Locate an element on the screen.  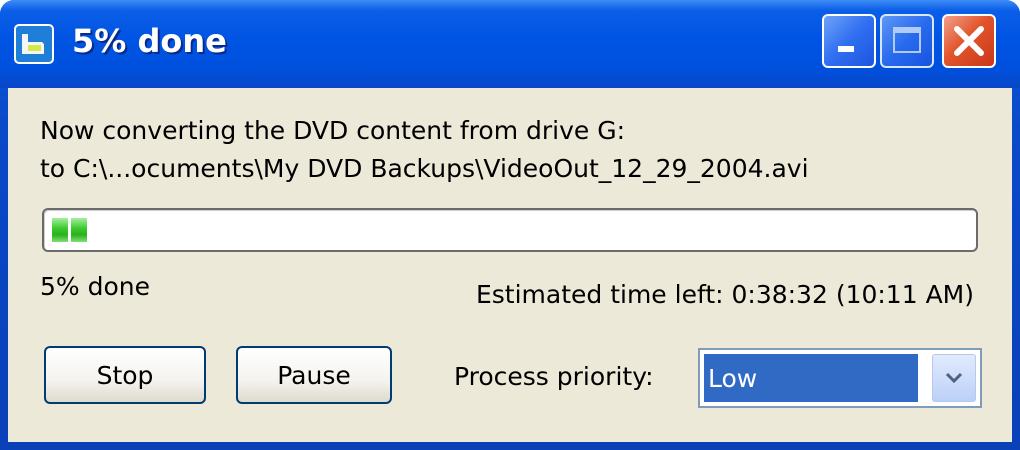
window-title: 5% done is located at coordinates (149, 41).